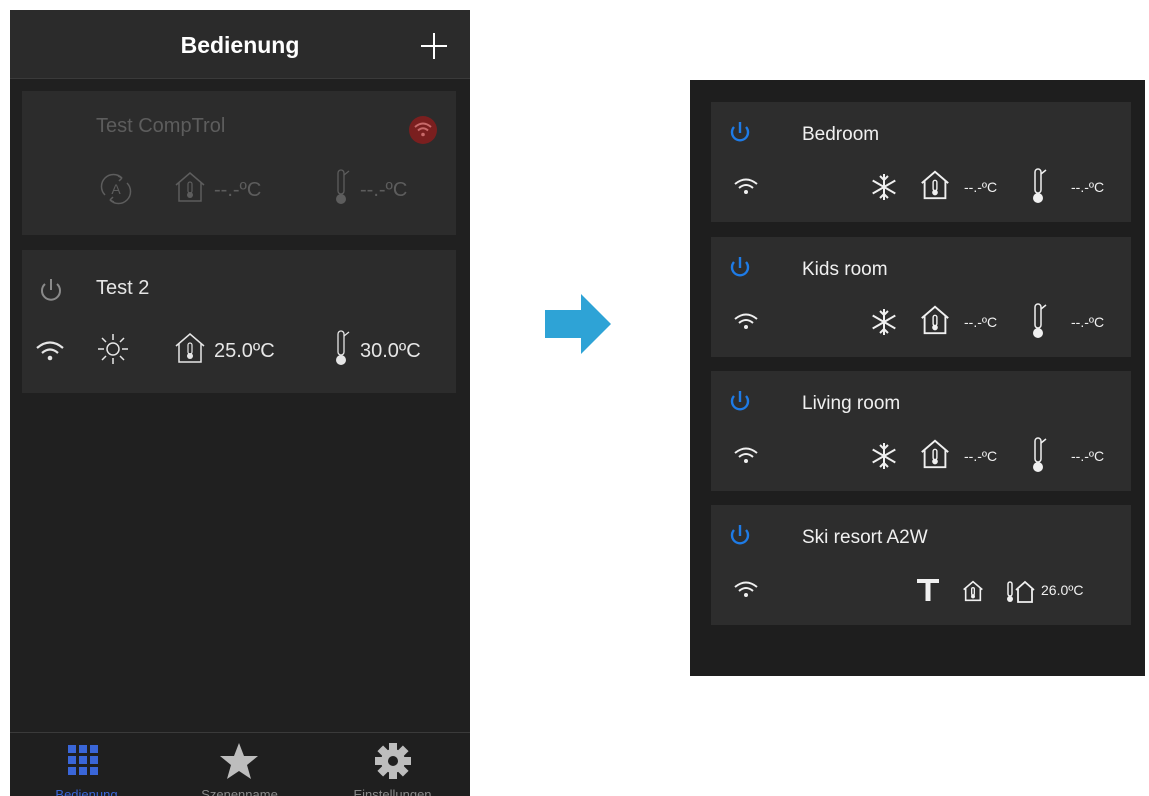 The width and height of the screenshot is (1149, 796). I want to click on page-title: Bedienung, so click(240, 45).